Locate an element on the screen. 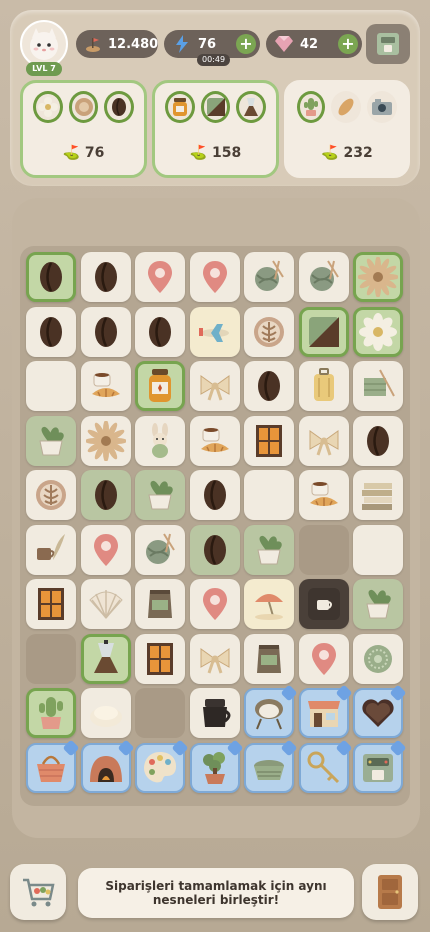  shop-cart-button is located at coordinates (38, 892).